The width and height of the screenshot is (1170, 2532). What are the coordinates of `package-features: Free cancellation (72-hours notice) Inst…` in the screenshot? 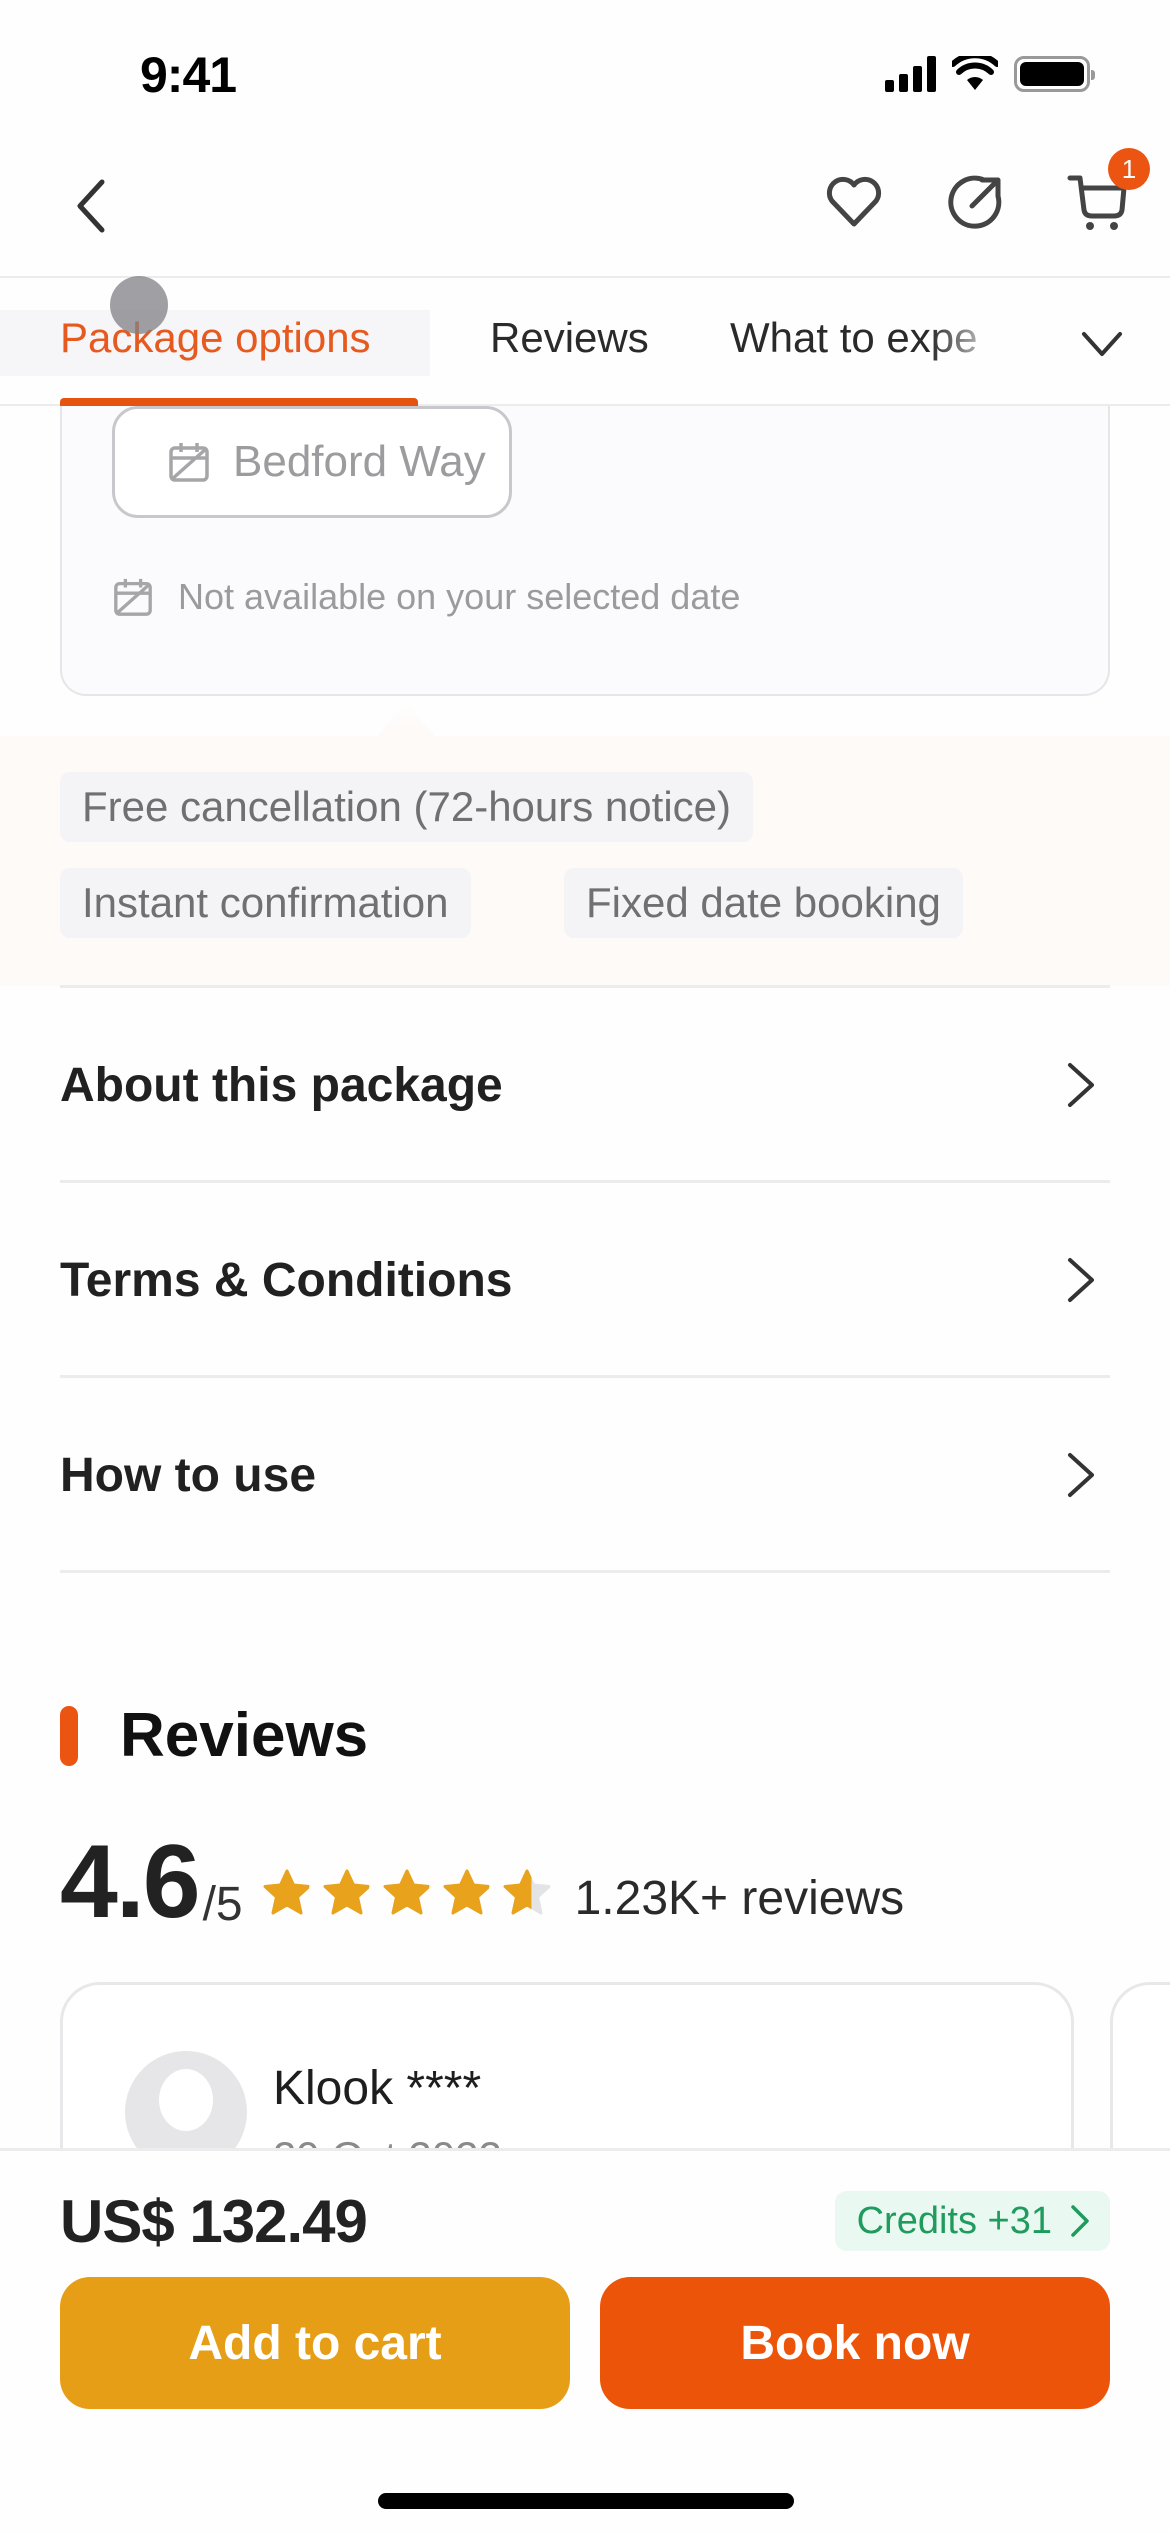 It's located at (585, 861).